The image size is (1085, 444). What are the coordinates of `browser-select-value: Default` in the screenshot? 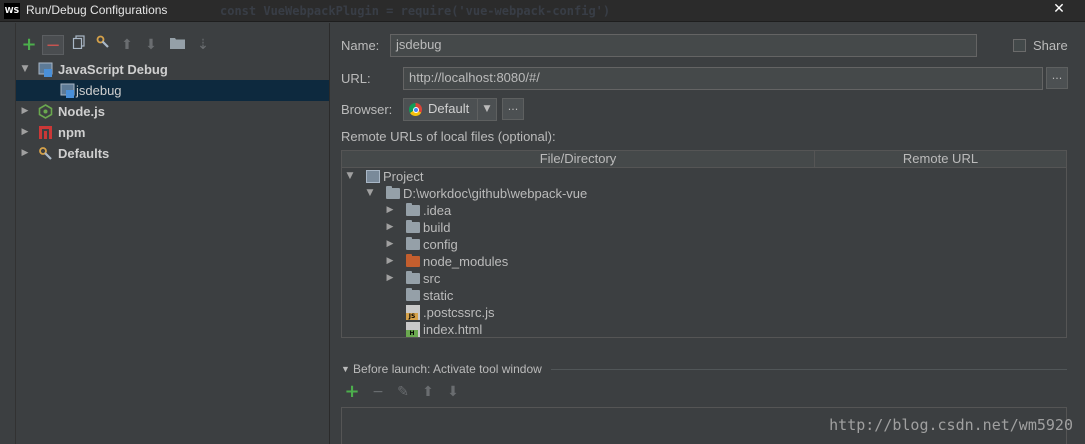 It's located at (449, 108).